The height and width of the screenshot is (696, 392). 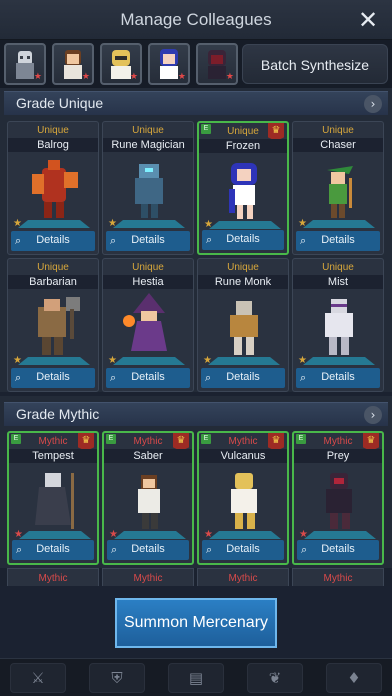 What do you see at coordinates (53, 325) in the screenshot?
I see `colleague-card-barbarian: Unique Barbarian ★ ⌕ Details` at bounding box center [53, 325].